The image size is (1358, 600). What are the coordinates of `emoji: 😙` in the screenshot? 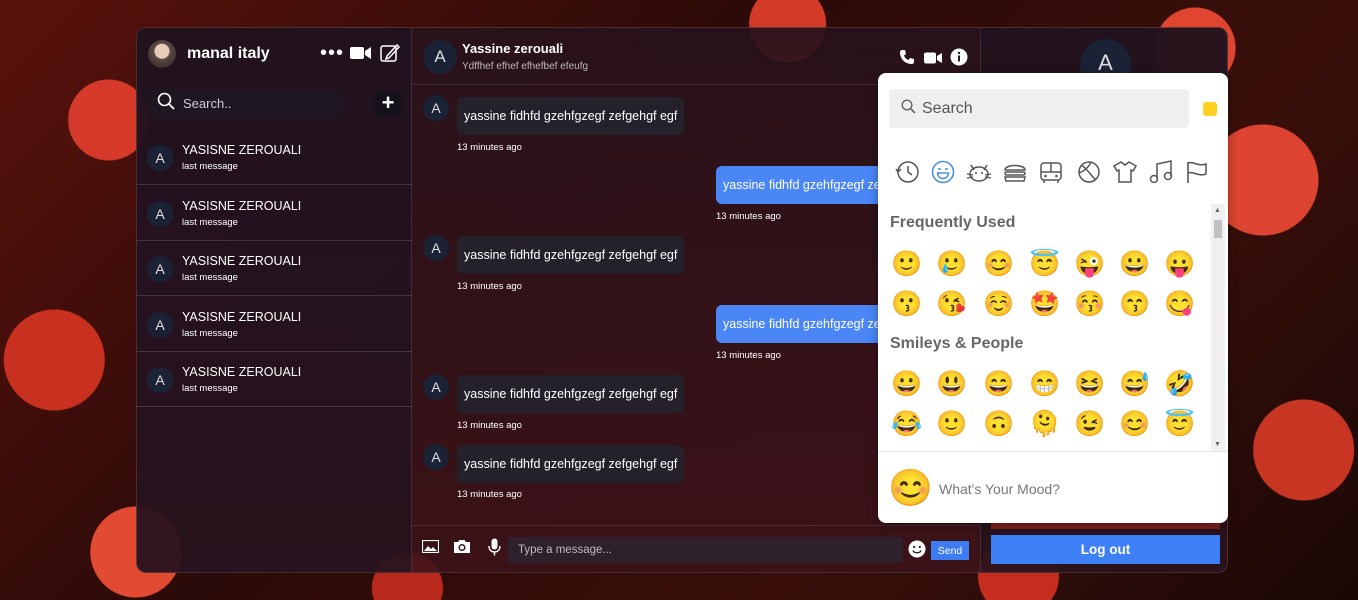 It's located at (1135, 304).